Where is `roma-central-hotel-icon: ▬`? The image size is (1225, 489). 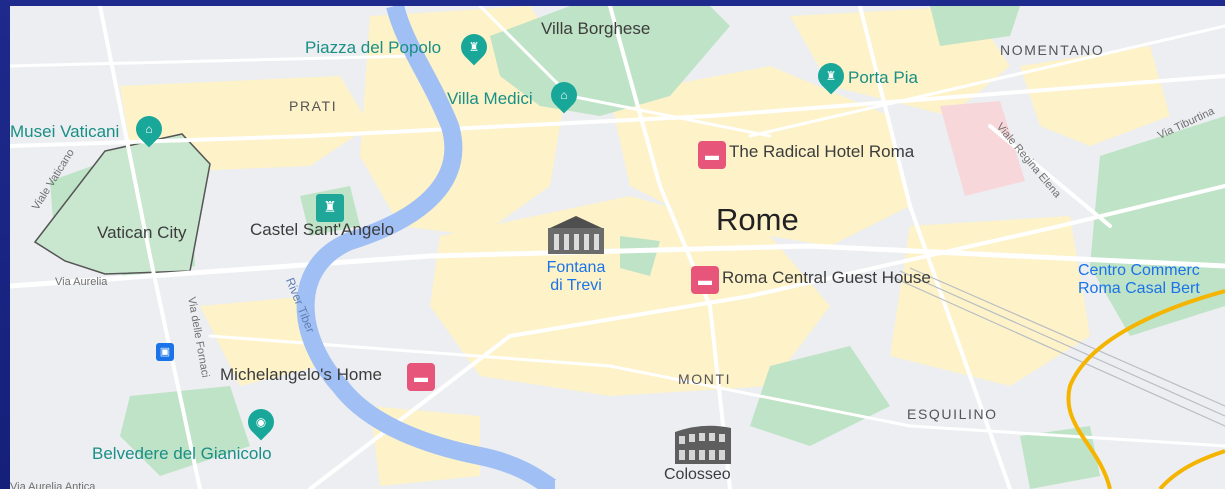 roma-central-hotel-icon: ▬ is located at coordinates (705, 280).